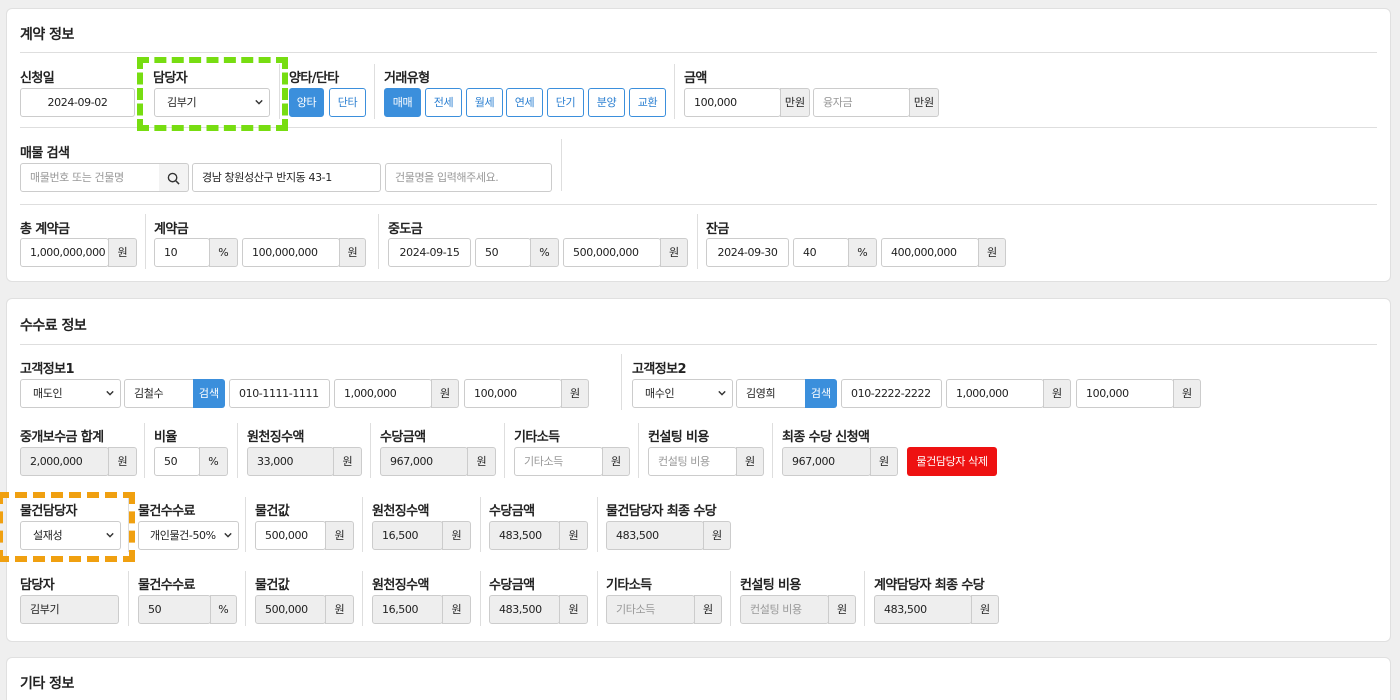 The width and height of the screenshot is (1400, 700). I want to click on withholding-unit: 원, so click(347, 461).